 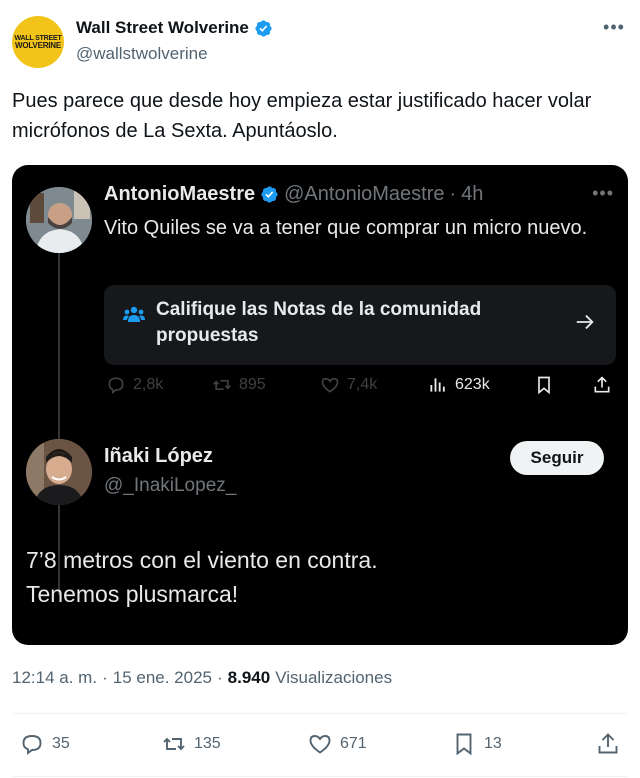 What do you see at coordinates (437, 385) in the screenshot?
I see `views-chart-icon` at bounding box center [437, 385].